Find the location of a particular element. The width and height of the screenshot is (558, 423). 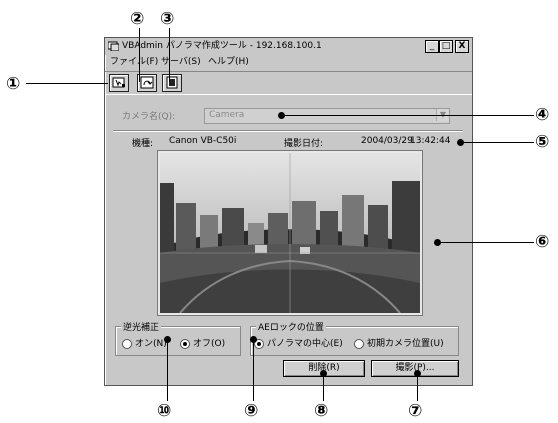

document-icon is located at coordinates (172, 82).